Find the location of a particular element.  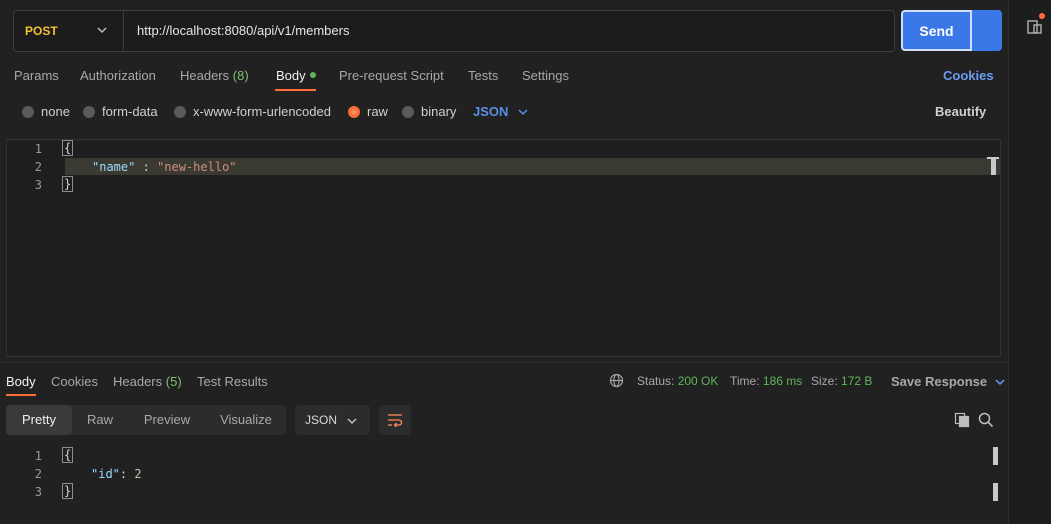

tab-settings: Settings is located at coordinates (545, 75).